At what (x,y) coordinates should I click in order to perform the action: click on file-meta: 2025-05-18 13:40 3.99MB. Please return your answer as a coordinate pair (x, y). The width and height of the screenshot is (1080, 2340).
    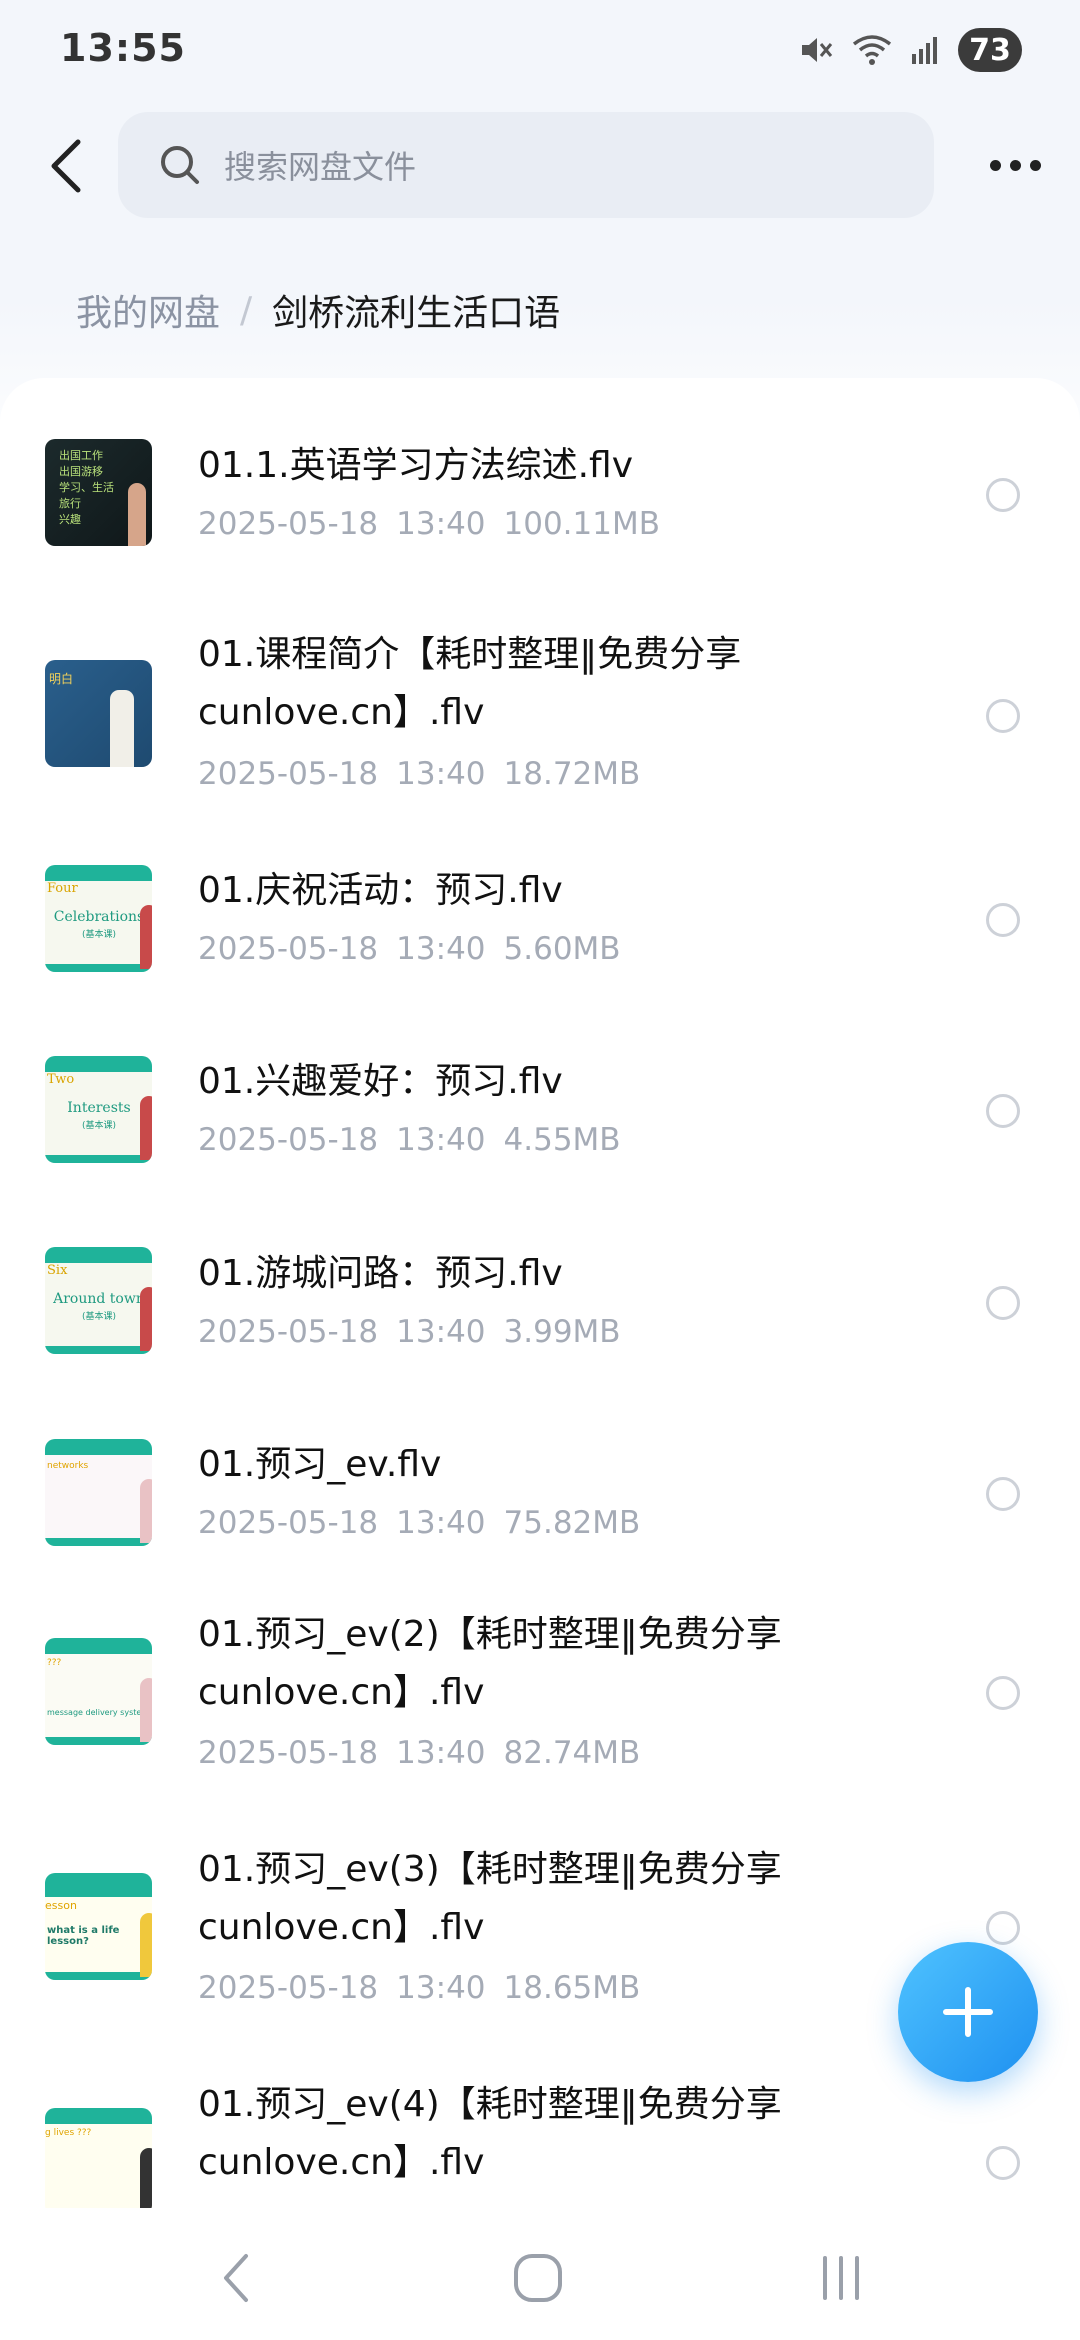
    Looking at the image, I should click on (409, 1332).